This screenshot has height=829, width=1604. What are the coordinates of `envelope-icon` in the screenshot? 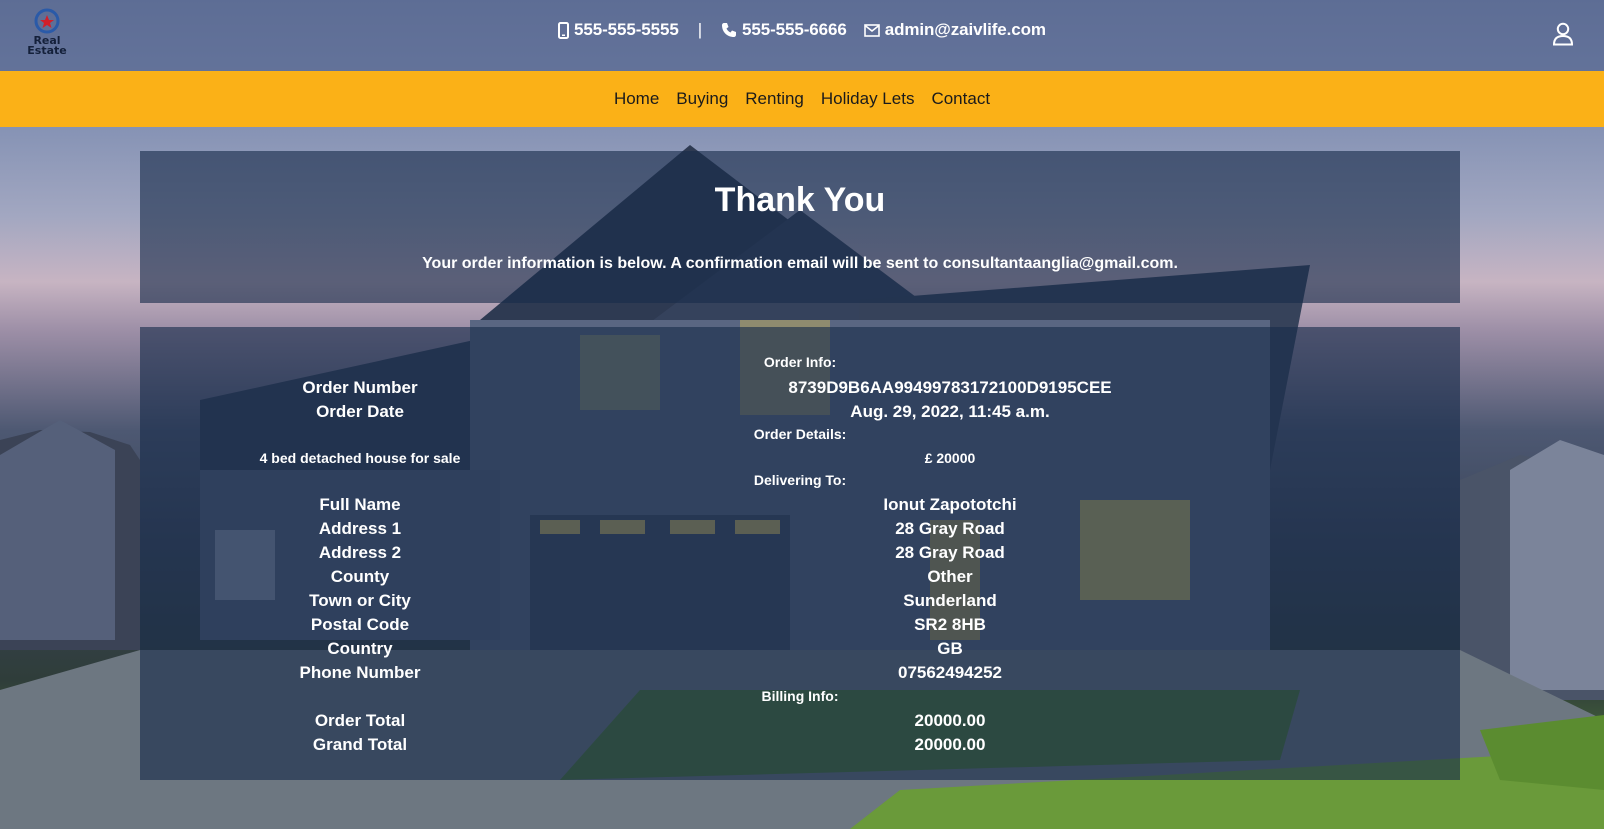 It's located at (871, 30).